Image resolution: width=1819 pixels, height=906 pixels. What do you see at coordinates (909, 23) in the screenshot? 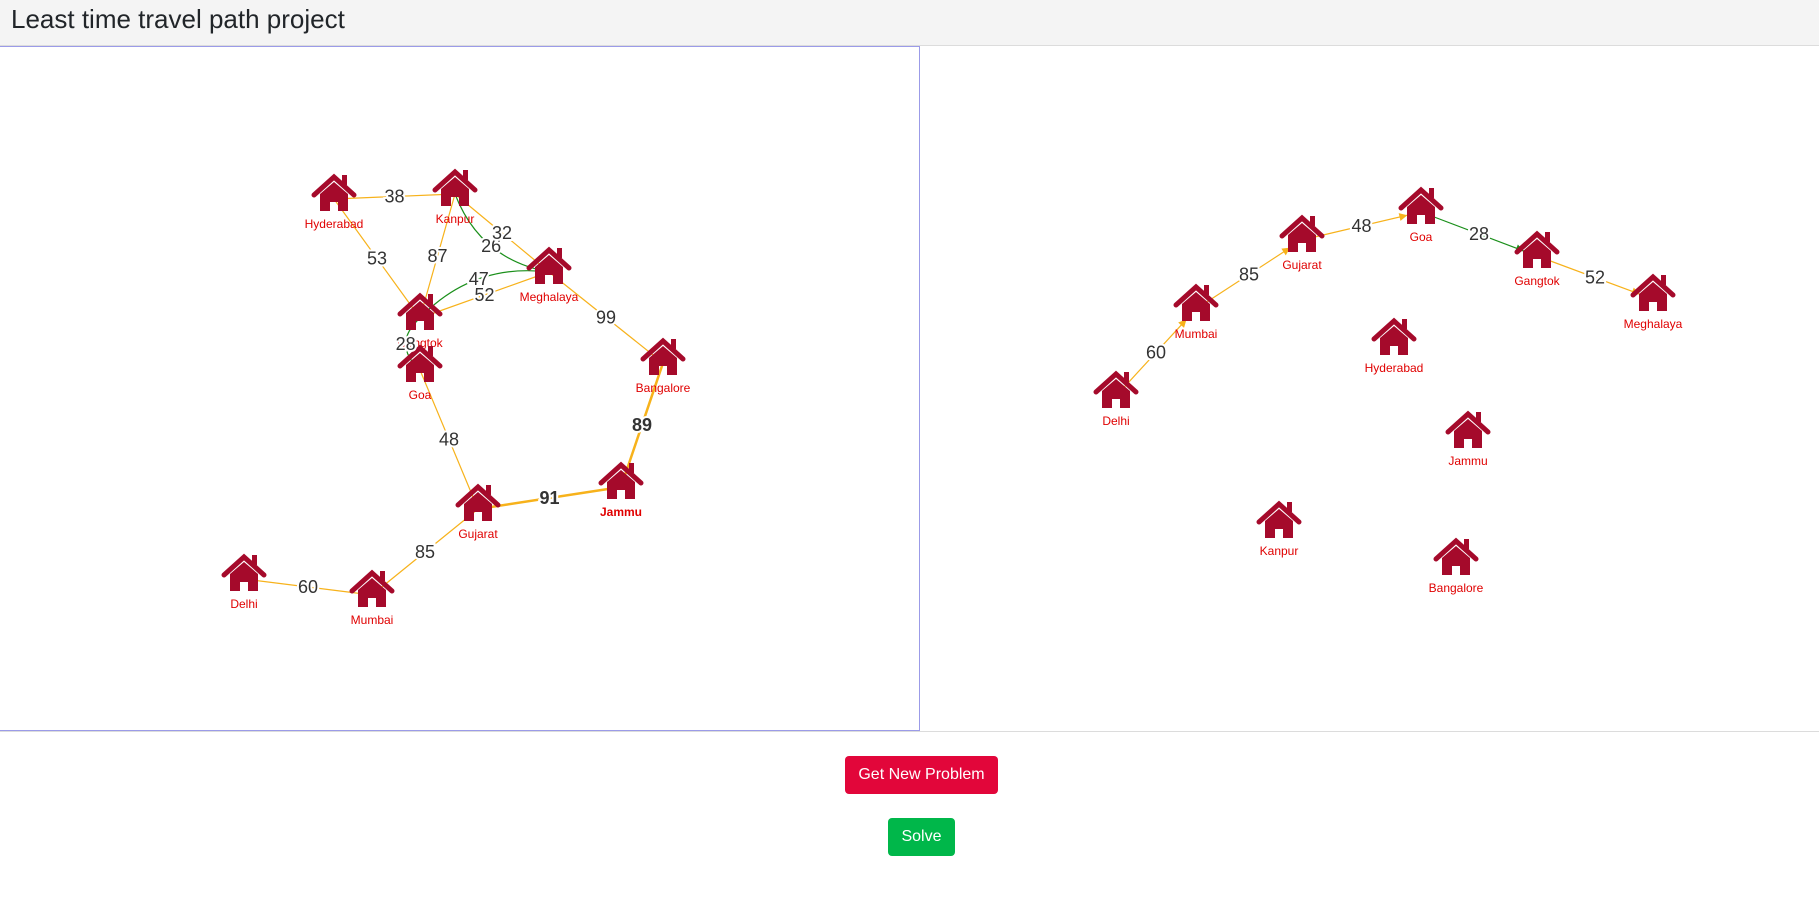
I see `app-header: Least time travel path project` at bounding box center [909, 23].